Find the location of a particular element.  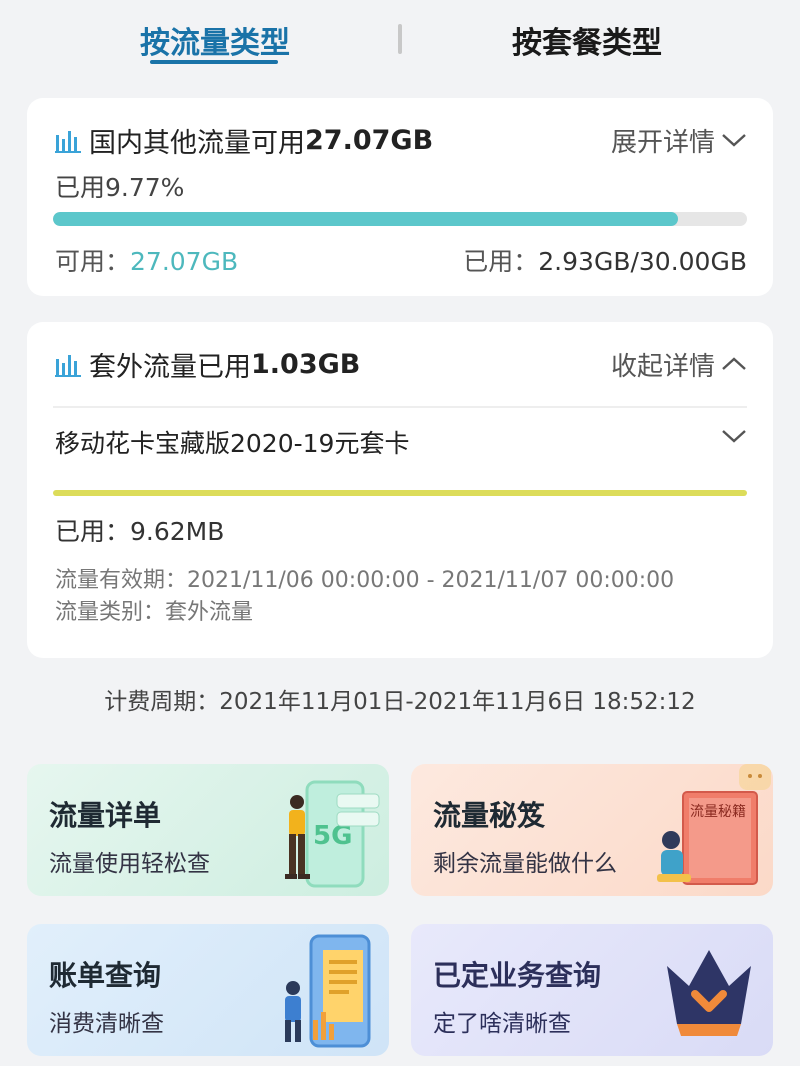

bill-inquiry-tile: 账单查询 消费清晰查 is located at coordinates (208, 990).